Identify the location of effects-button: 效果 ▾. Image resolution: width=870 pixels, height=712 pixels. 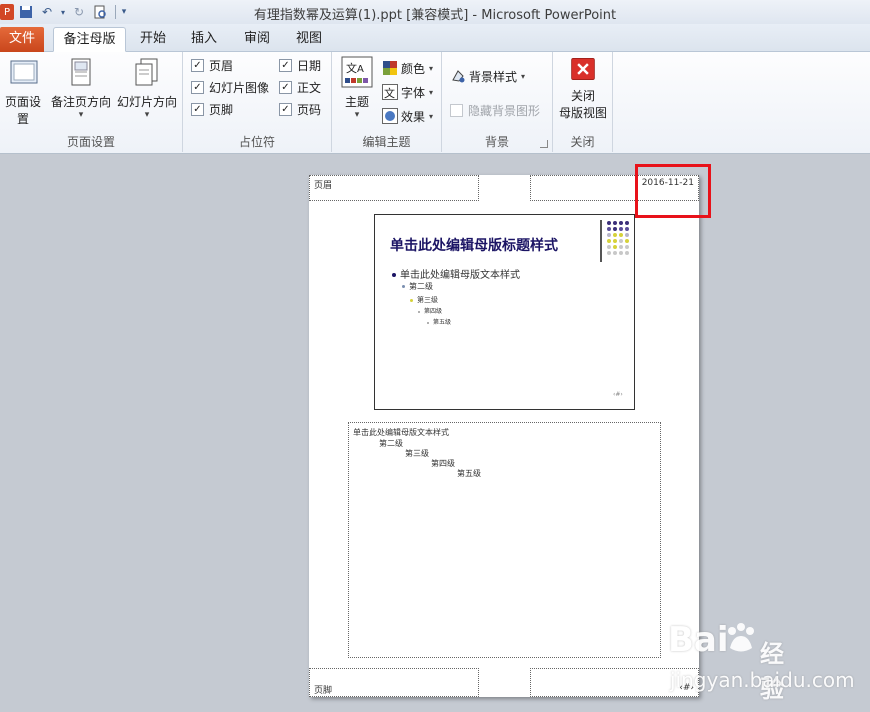
(407, 116).